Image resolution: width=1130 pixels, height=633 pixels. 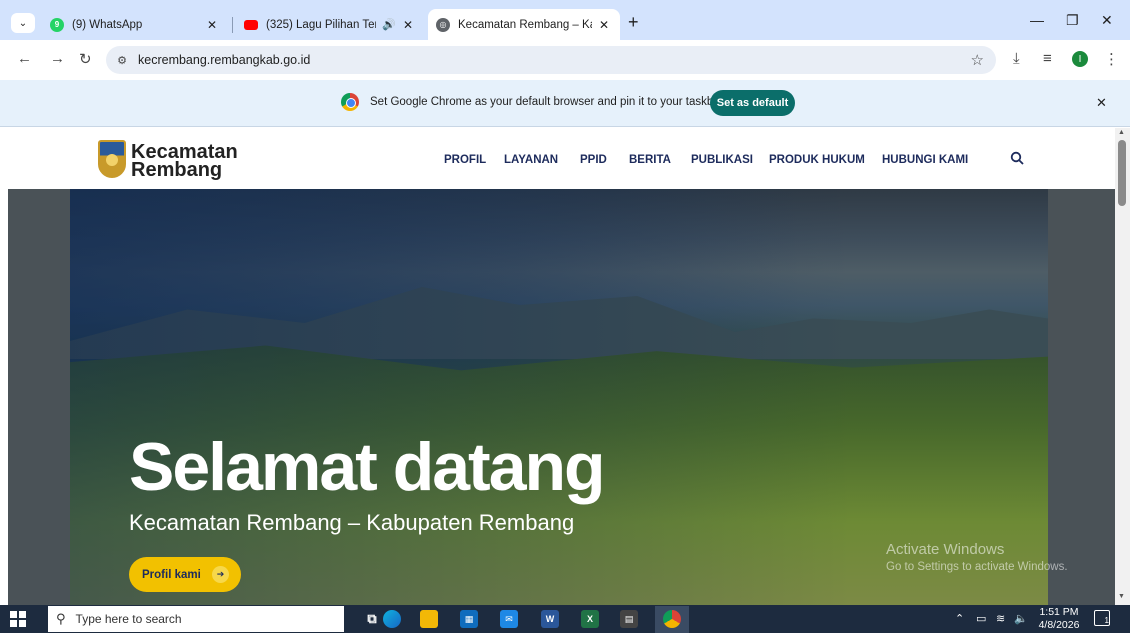 What do you see at coordinates (112, 159) in the screenshot?
I see `site-logo-crest-icon` at bounding box center [112, 159].